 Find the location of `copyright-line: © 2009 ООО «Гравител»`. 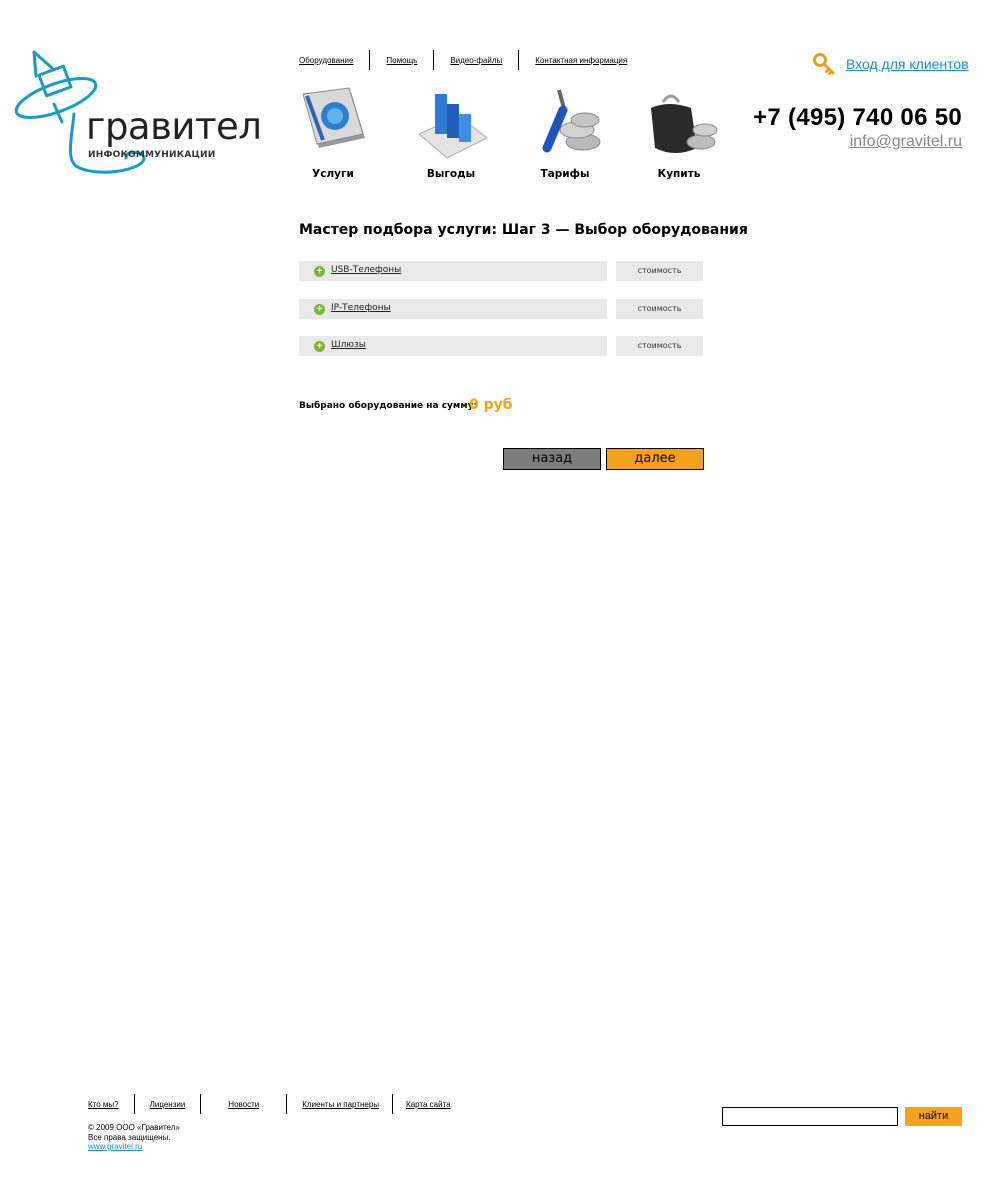

copyright-line: © 2009 ООО «Гравител» is located at coordinates (134, 1127).